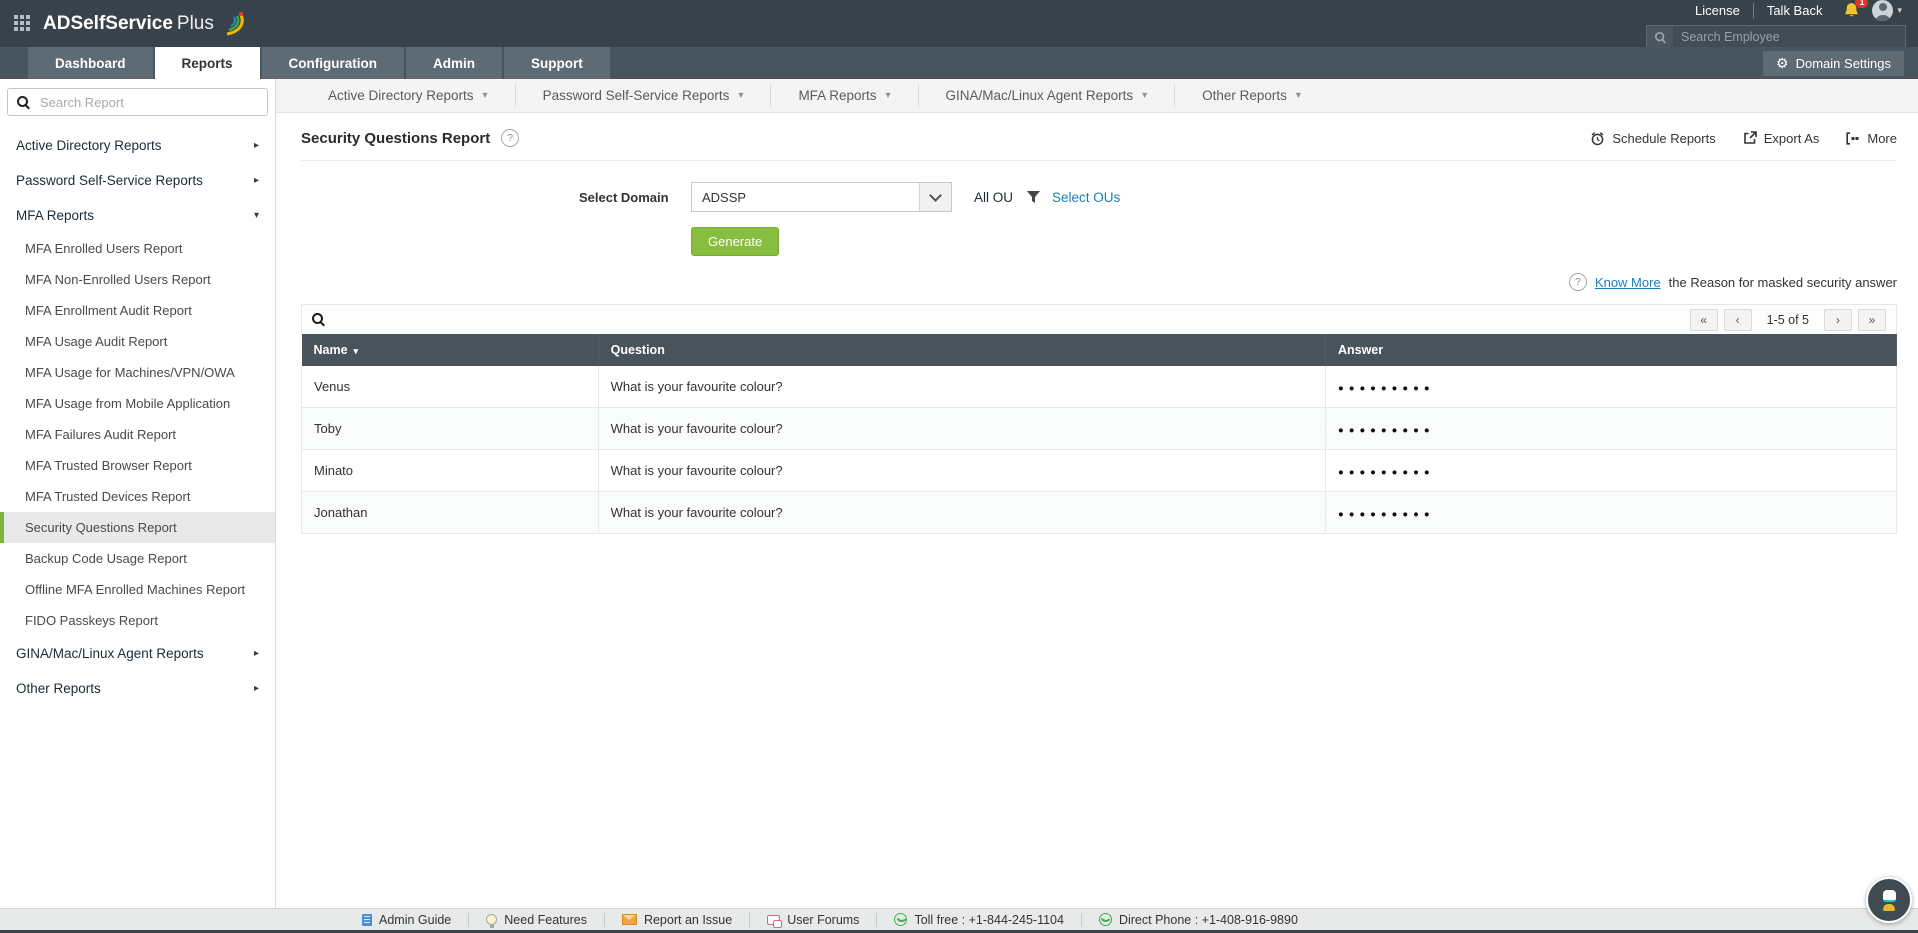 Image resolution: width=1918 pixels, height=933 pixels. I want to click on sidebar-item-label: MFA Trusted Devices Report, so click(108, 496).